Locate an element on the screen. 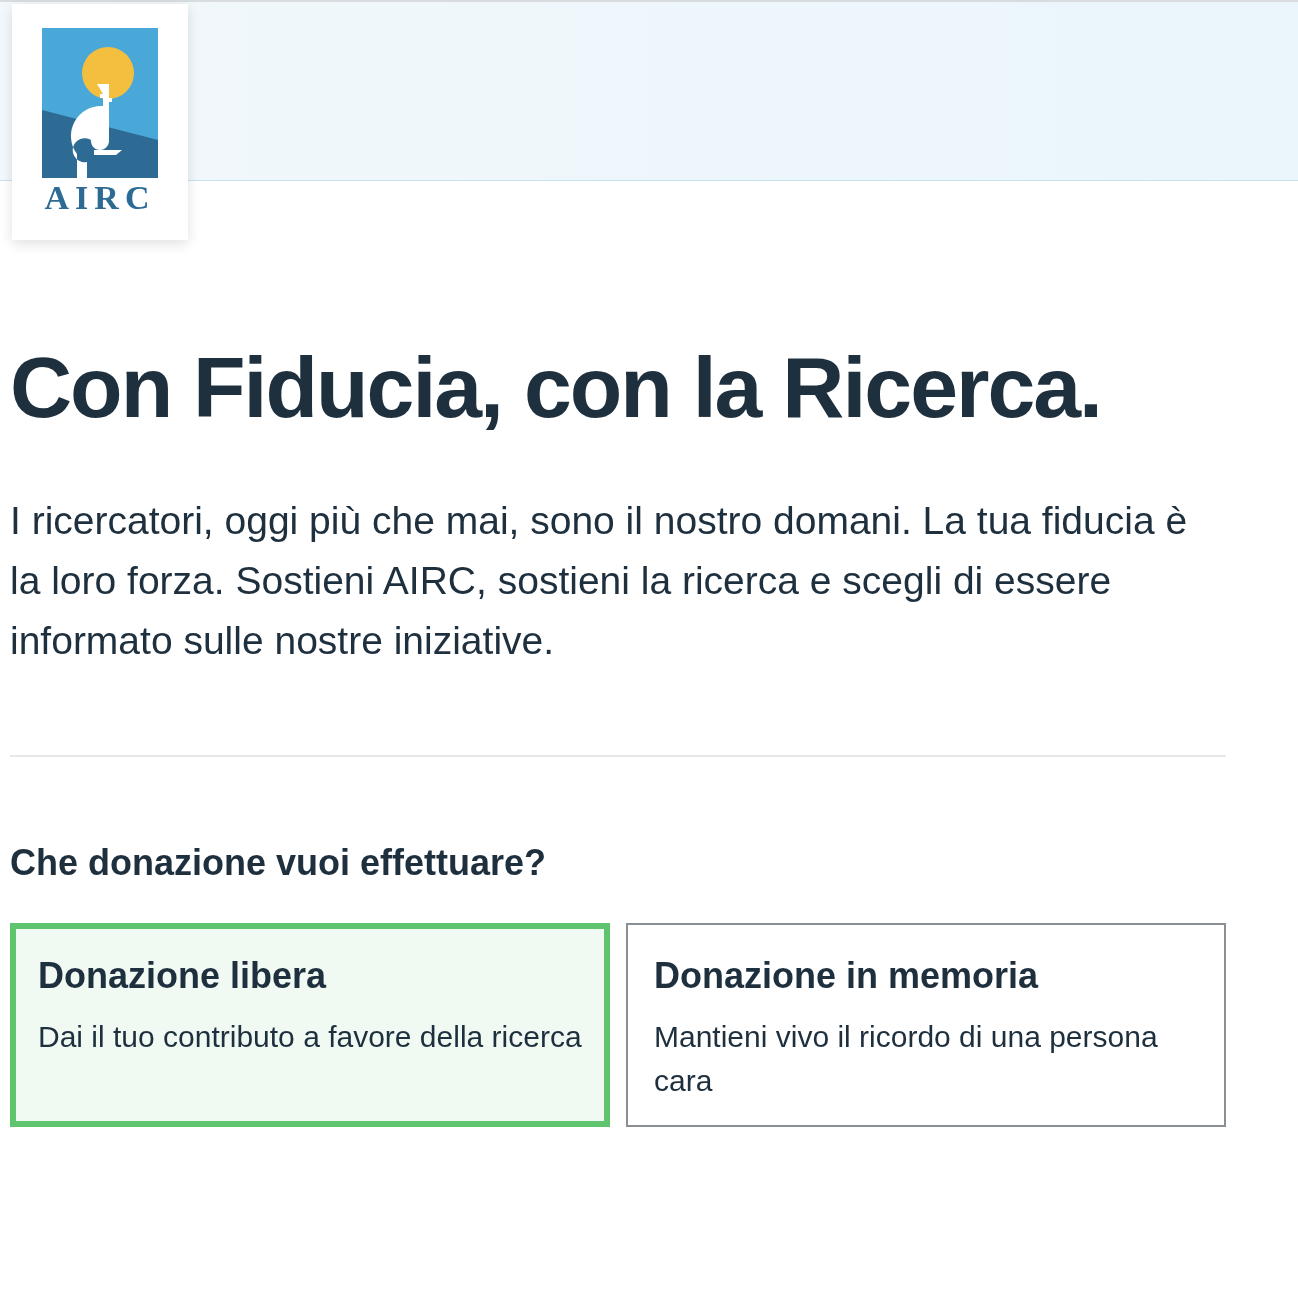  page-title: Con Fiducia, con la Ricerca. is located at coordinates (556, 387).